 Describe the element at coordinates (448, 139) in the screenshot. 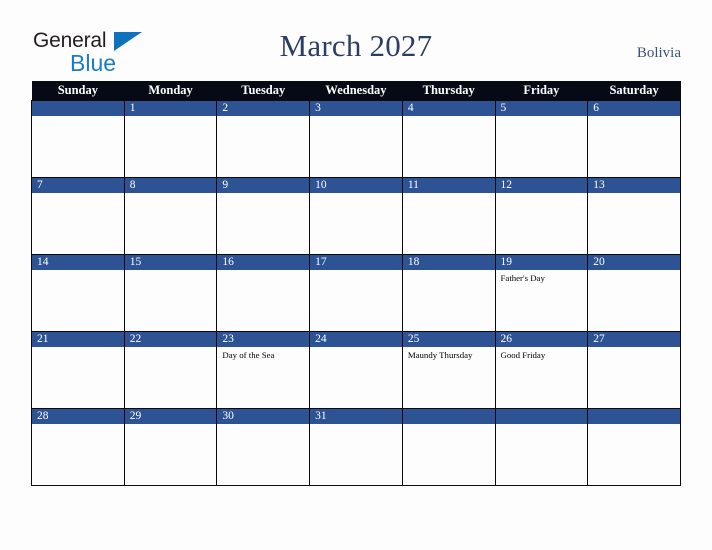

I see `calendar-day-cell: 4` at that location.